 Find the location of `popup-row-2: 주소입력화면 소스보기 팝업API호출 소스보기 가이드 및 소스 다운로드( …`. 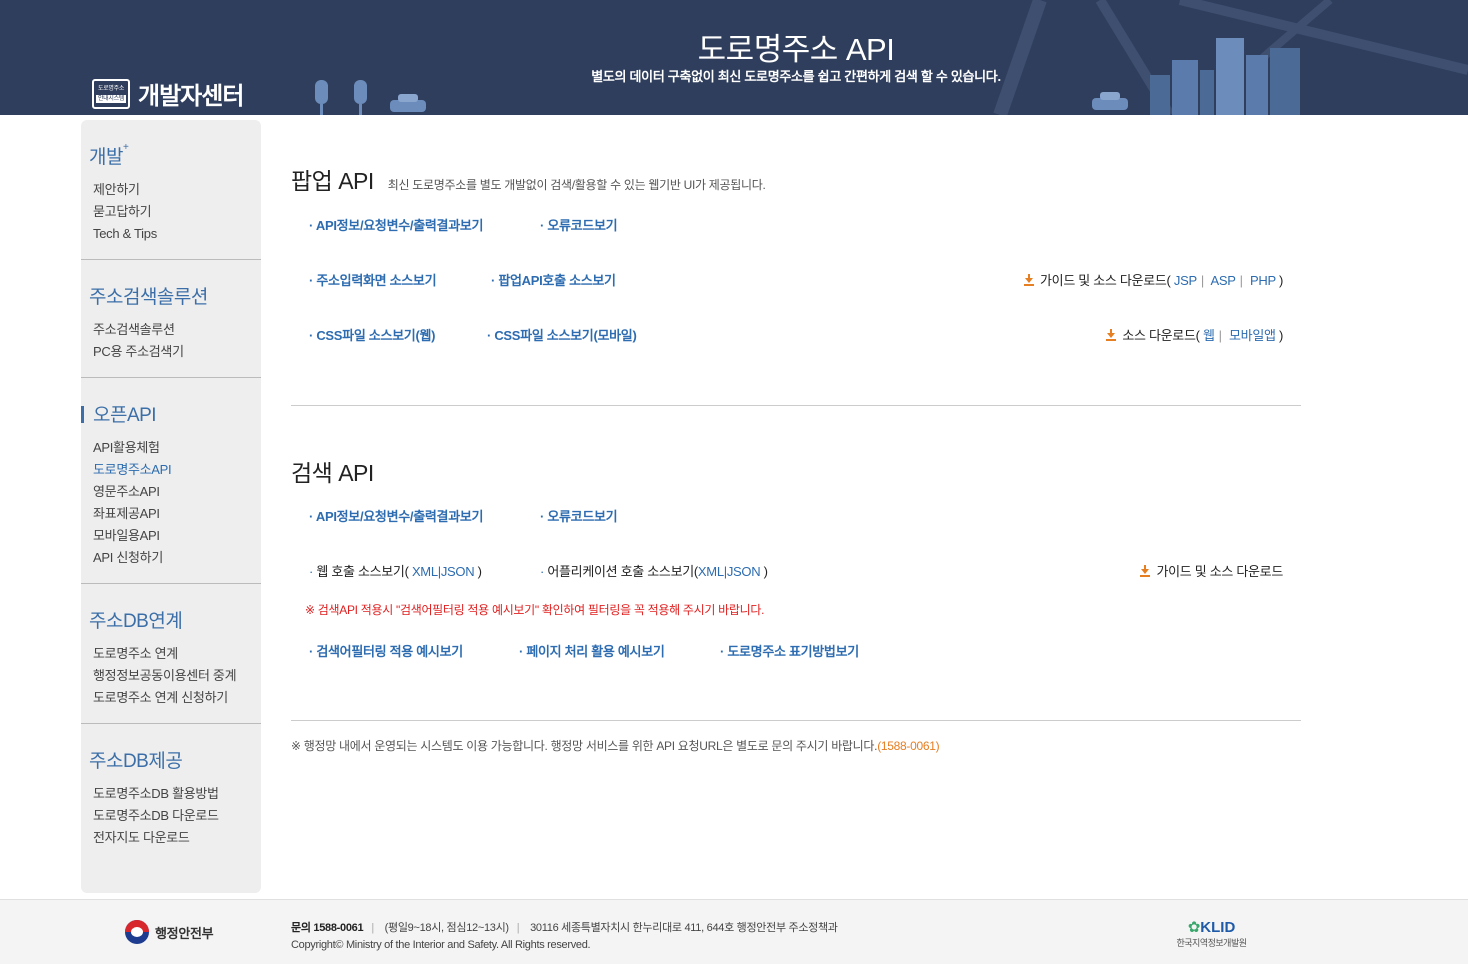

popup-row-2: 주소입력화면 소스보기 팝업API호출 소스보기 가이드 및 소스 다운로드( … is located at coordinates (796, 280).